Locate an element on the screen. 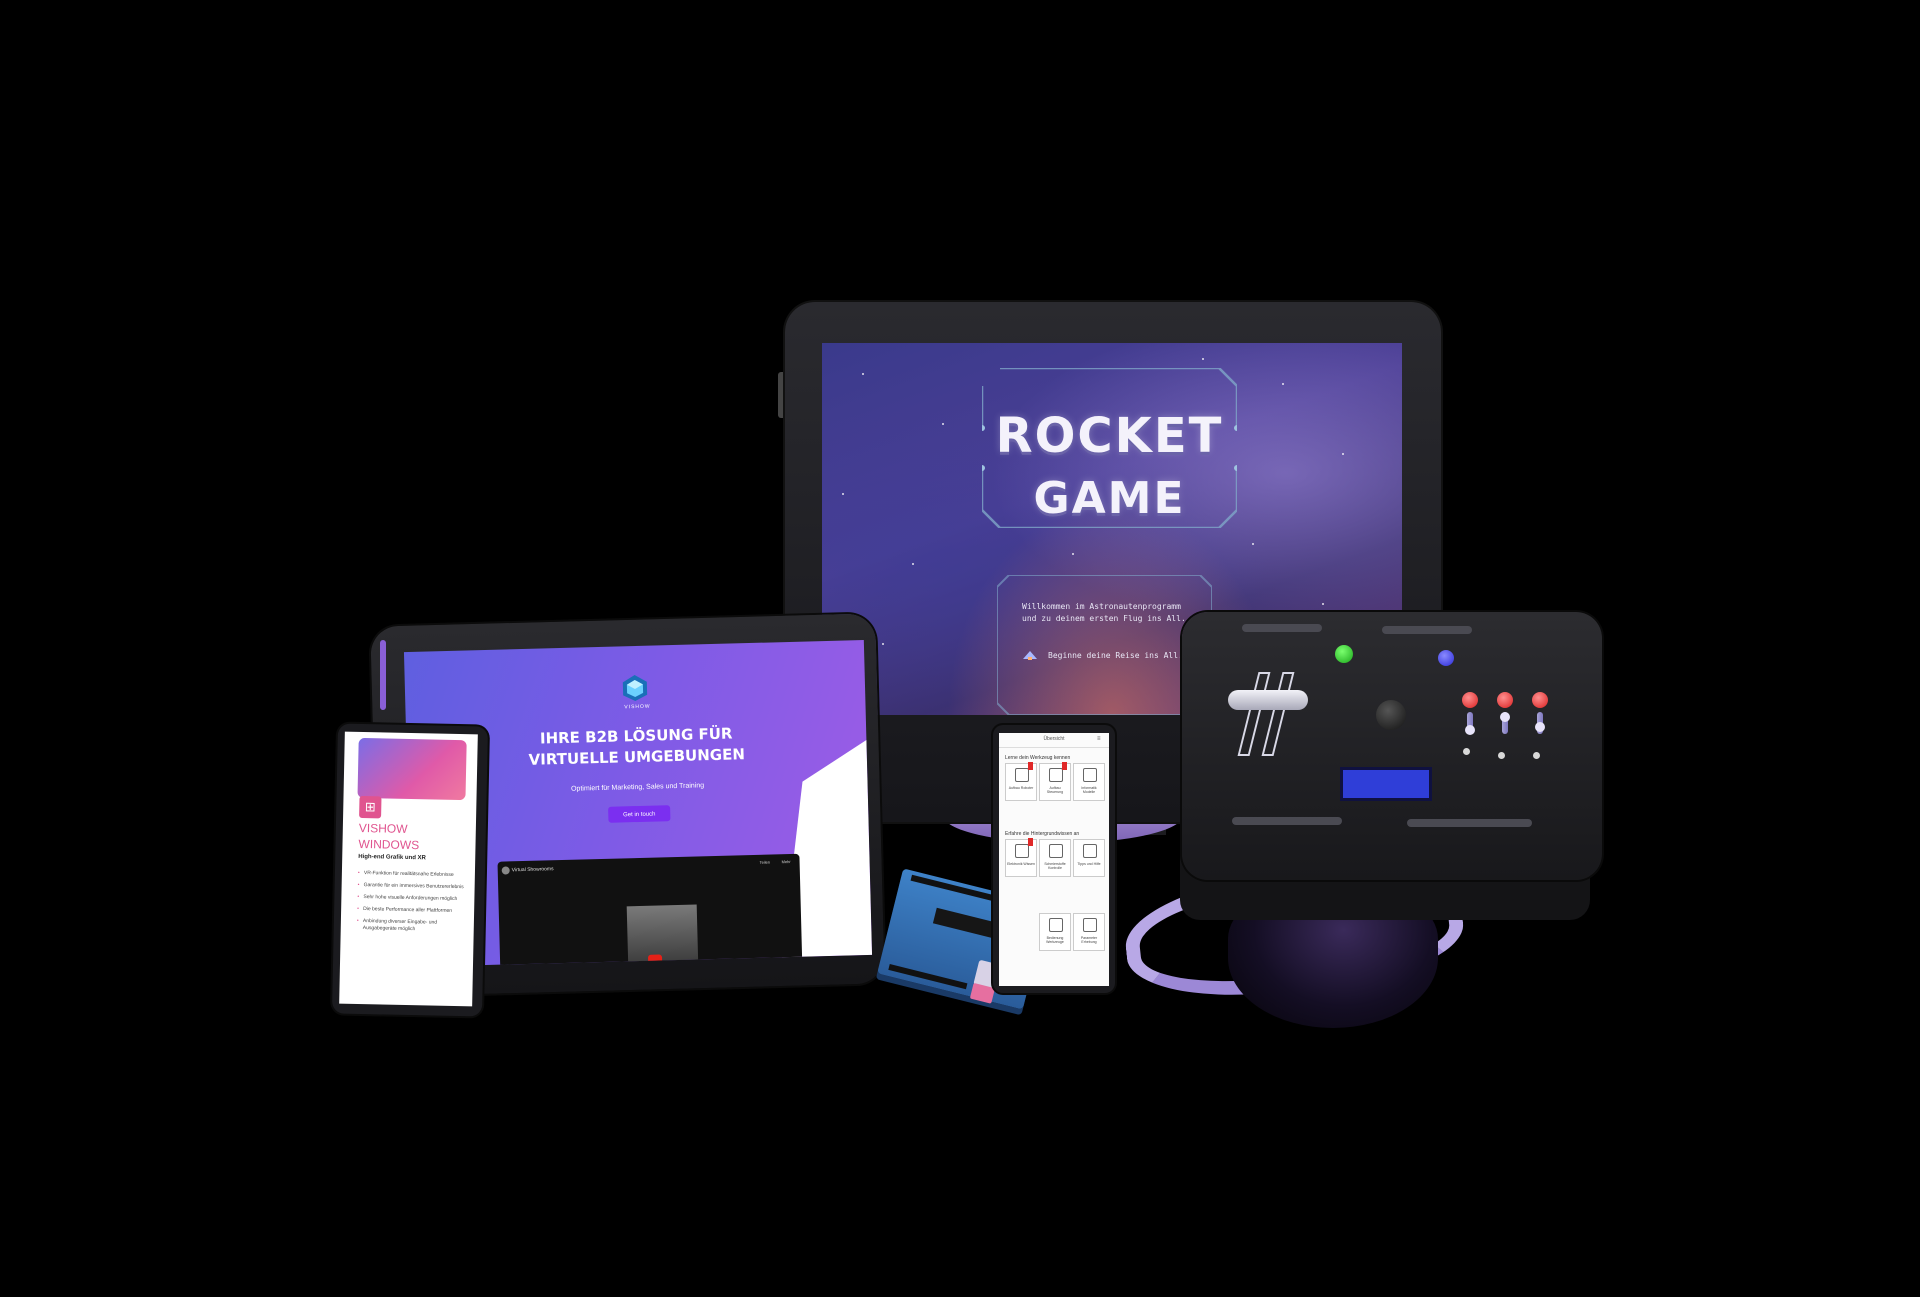 This screenshot has width=1920, height=1297. oil-icon is located at coordinates (1056, 851).